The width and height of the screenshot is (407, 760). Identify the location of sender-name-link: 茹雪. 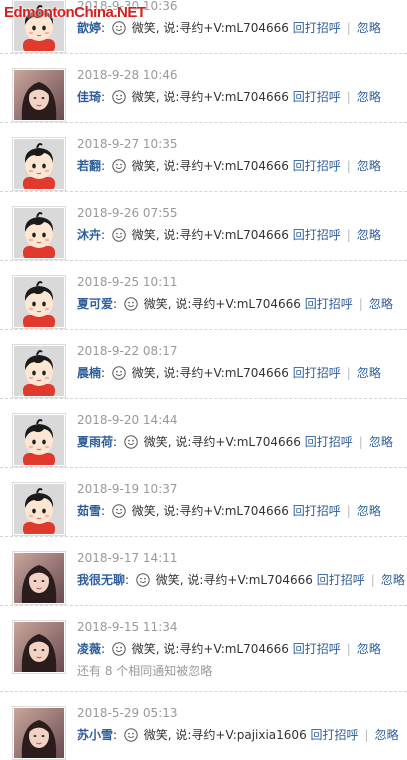
(89, 511).